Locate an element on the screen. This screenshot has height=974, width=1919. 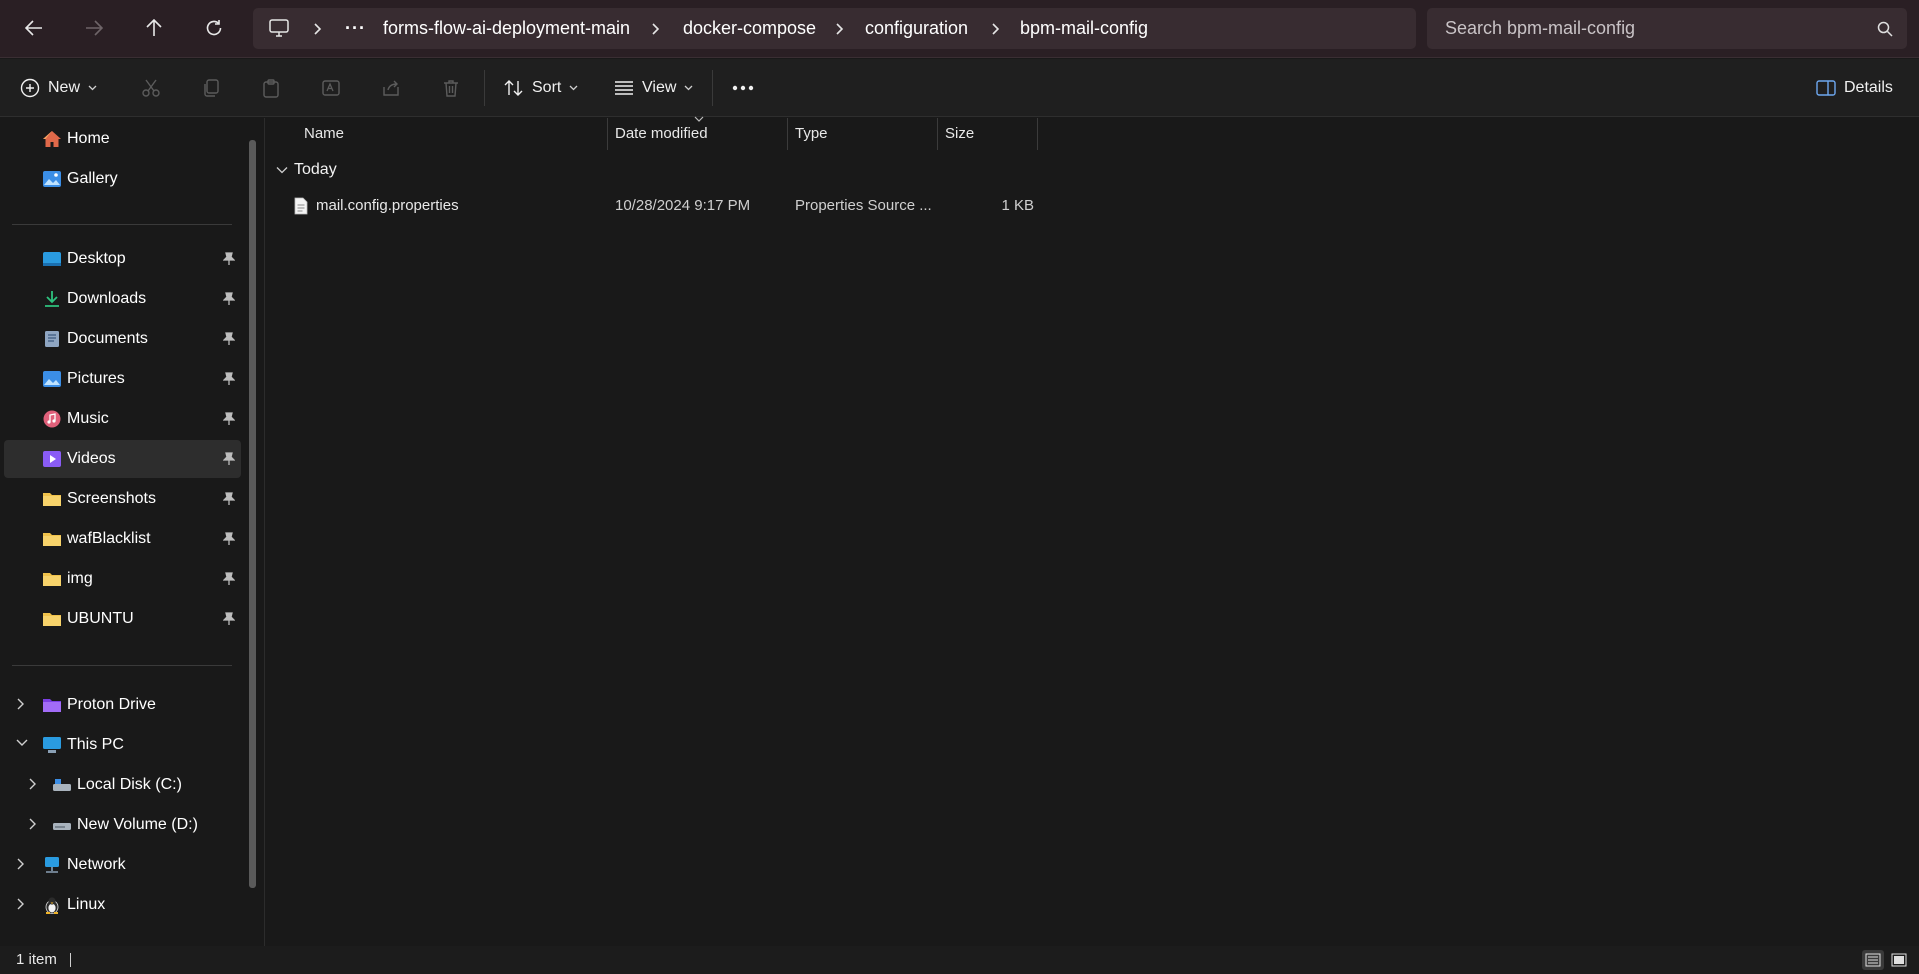
up-button is located at coordinates (154, 28).